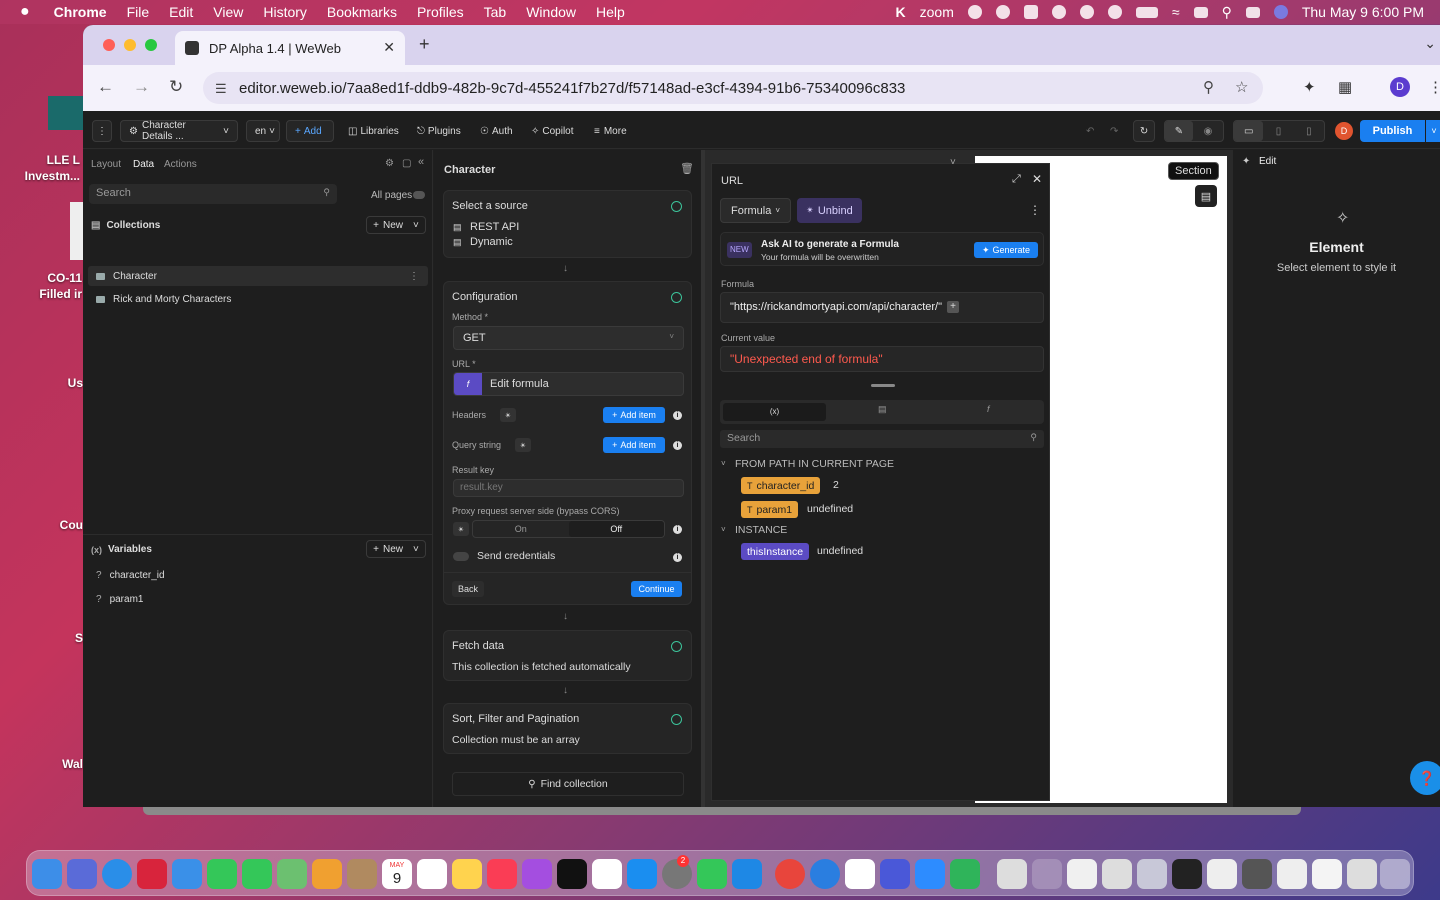  Describe the element at coordinates (1206, 196) in the screenshot. I see `section-settings-icon: ▤` at that location.